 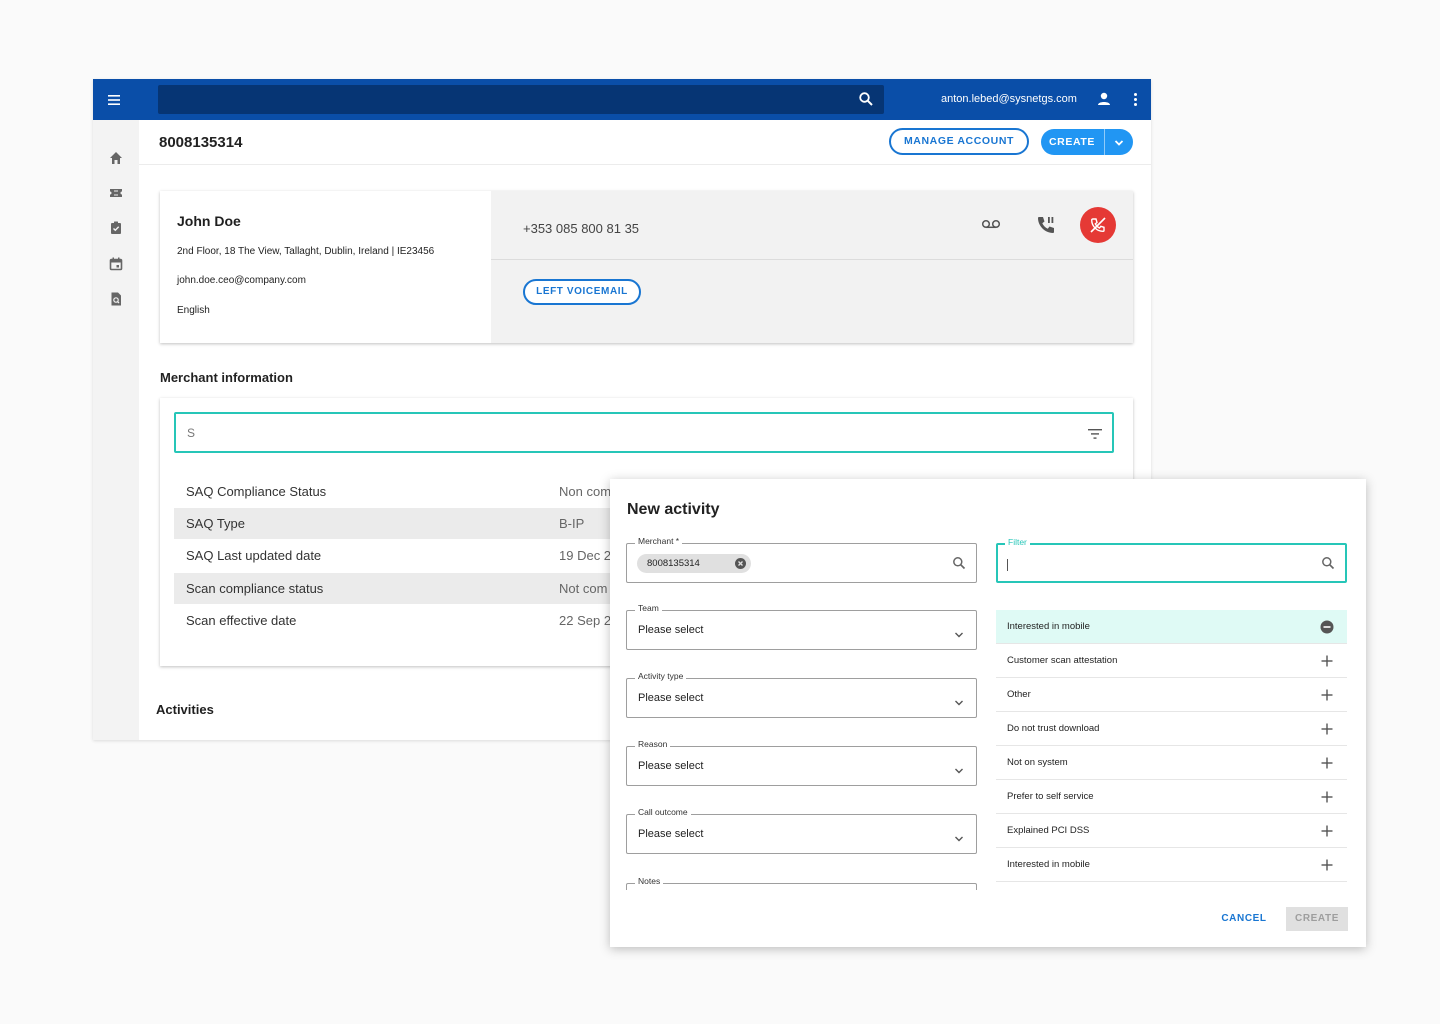 What do you see at coordinates (1095, 436) in the screenshot?
I see `filter-list-icon` at bounding box center [1095, 436].